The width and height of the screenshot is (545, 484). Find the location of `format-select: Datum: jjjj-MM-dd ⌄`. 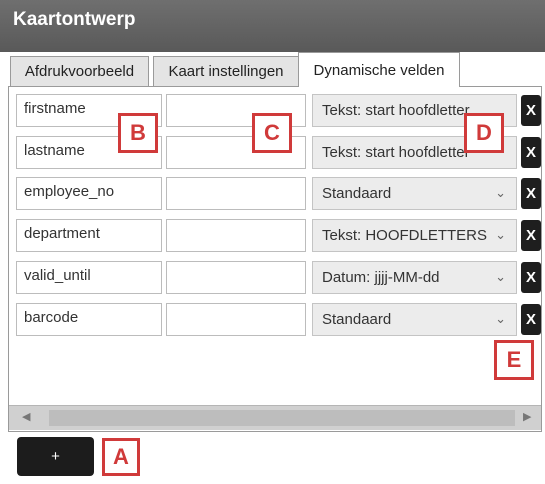

format-select: Datum: jjjj-MM-dd ⌄ is located at coordinates (414, 277).